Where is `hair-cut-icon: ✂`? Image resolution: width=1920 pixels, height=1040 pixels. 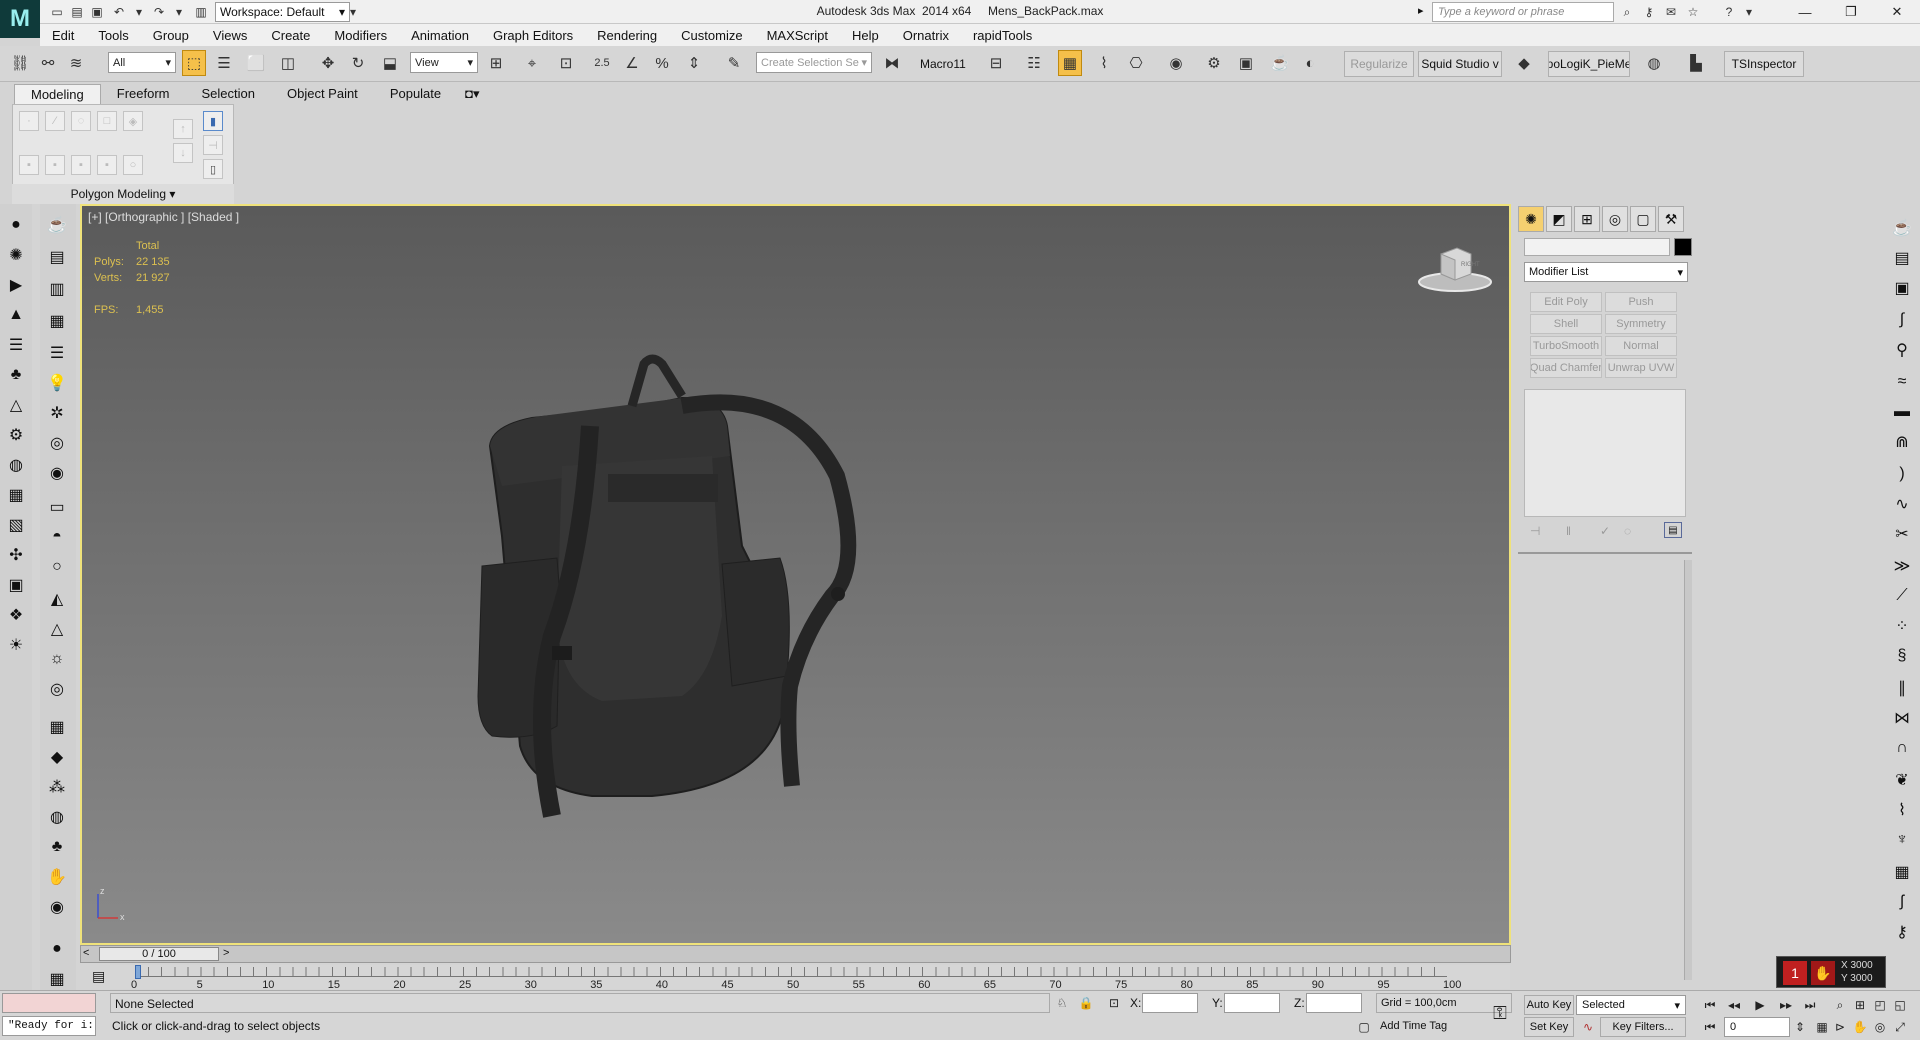 hair-cut-icon: ✂ is located at coordinates (1902, 534).